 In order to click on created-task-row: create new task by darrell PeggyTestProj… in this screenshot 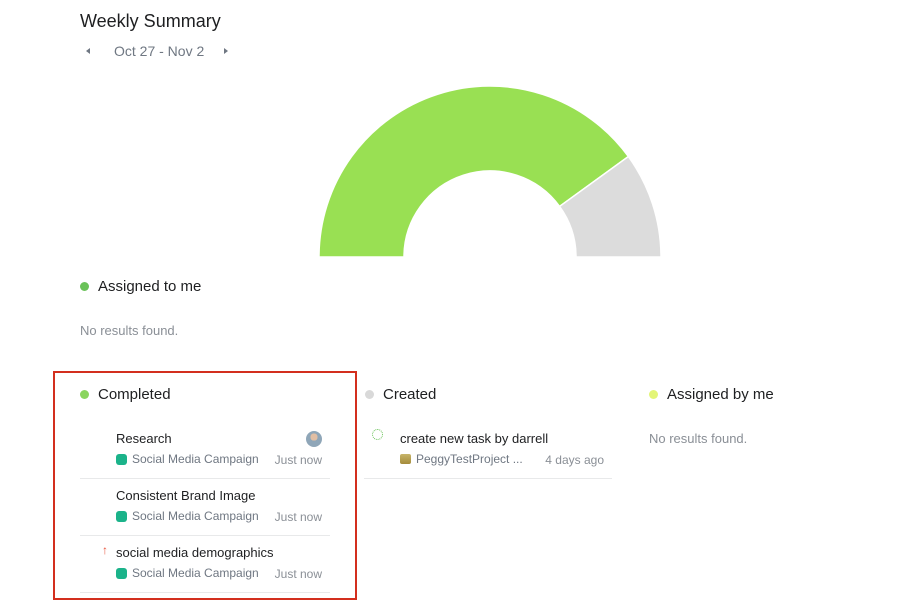, I will do `click(488, 450)`.